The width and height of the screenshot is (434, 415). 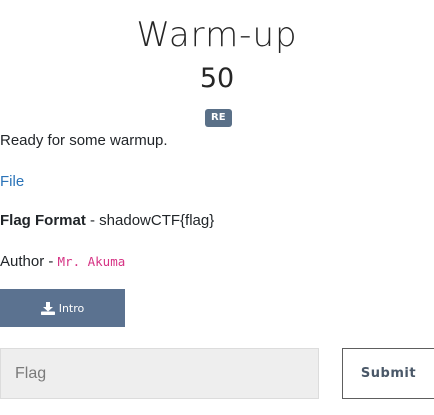 What do you see at coordinates (388, 373) in the screenshot?
I see `submit-button: Submit` at bounding box center [388, 373].